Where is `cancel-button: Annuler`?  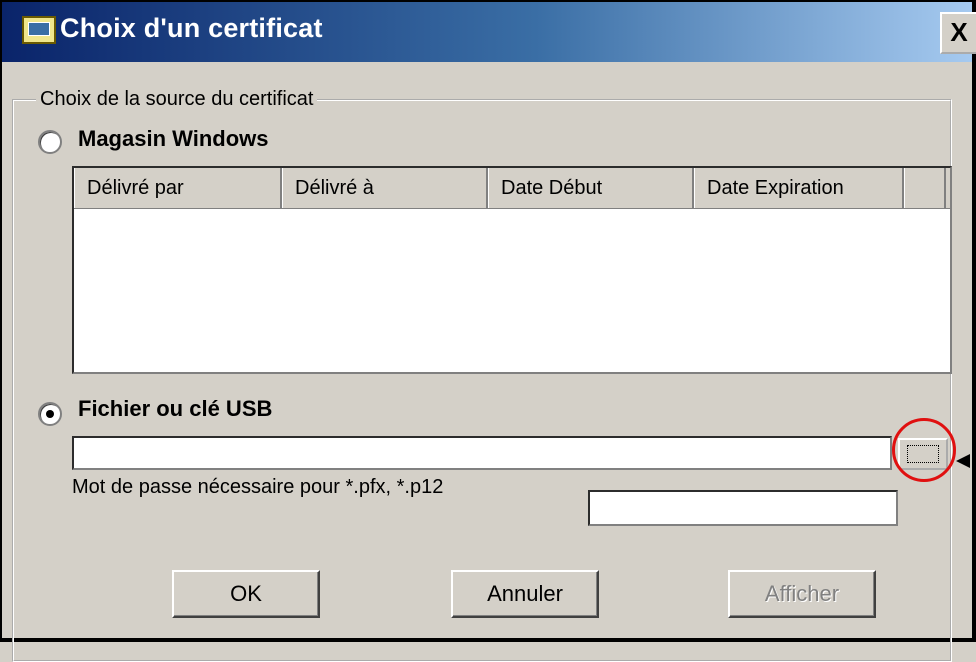 cancel-button: Annuler is located at coordinates (525, 594).